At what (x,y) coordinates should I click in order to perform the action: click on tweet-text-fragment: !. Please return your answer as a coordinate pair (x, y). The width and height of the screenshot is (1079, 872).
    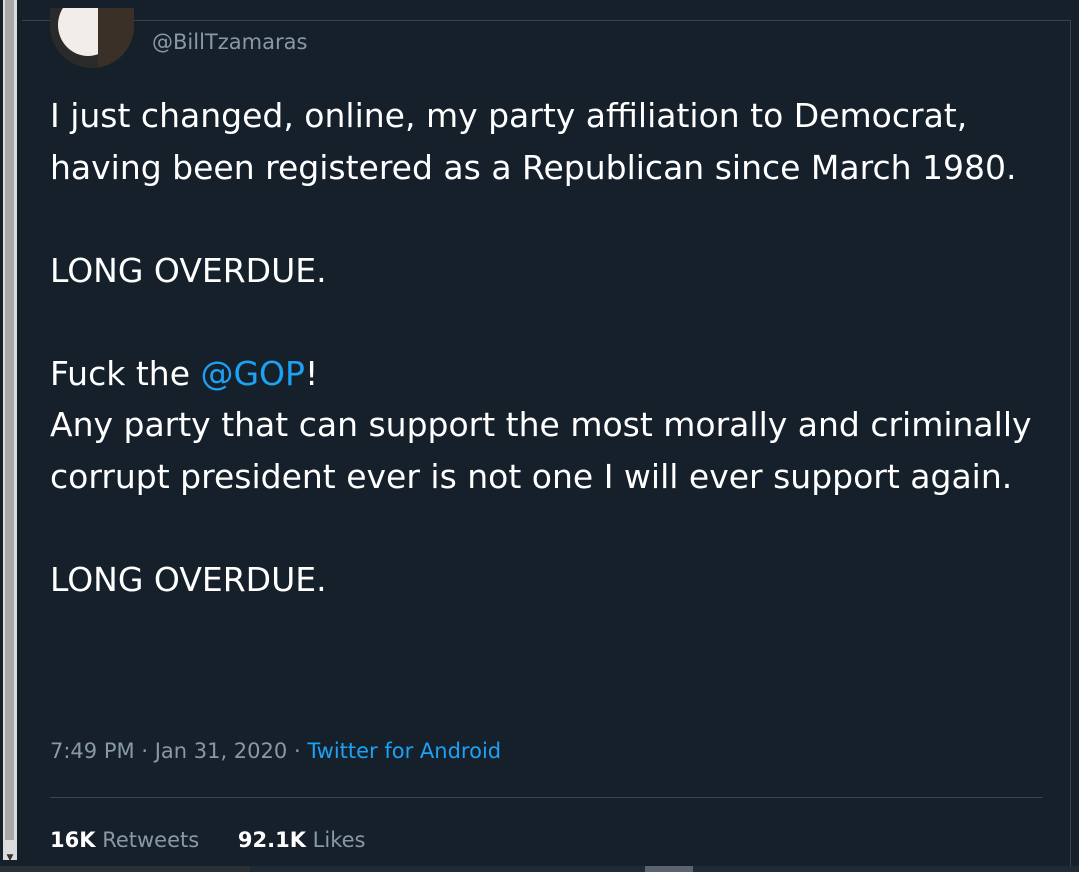
    Looking at the image, I should click on (311, 373).